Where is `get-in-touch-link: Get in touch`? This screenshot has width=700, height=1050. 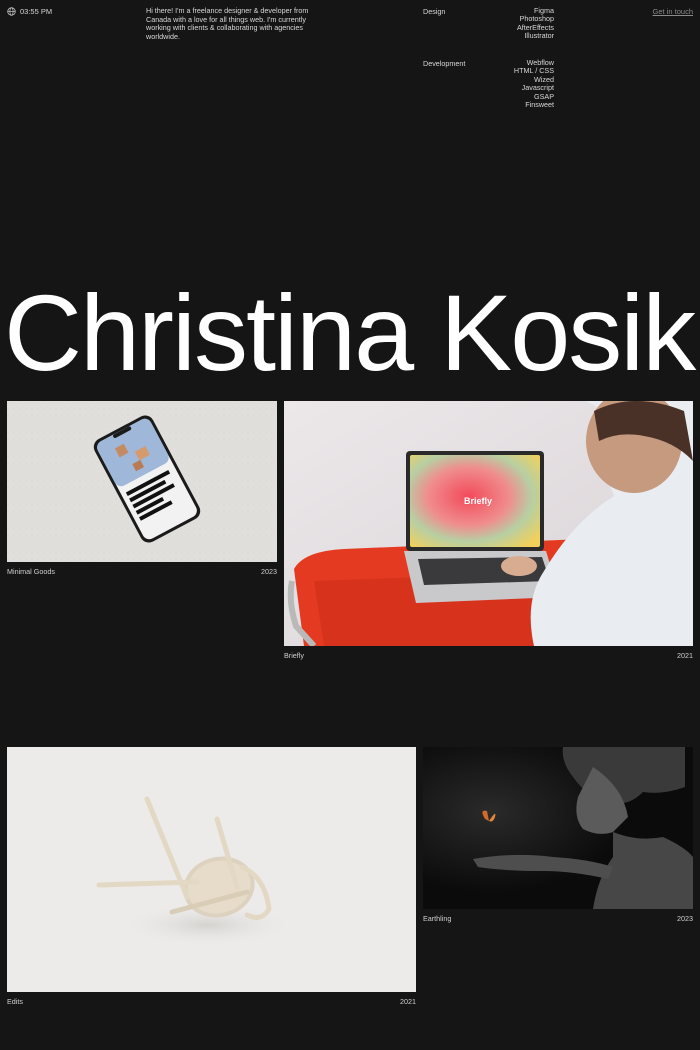 get-in-touch-link: Get in touch is located at coordinates (673, 11).